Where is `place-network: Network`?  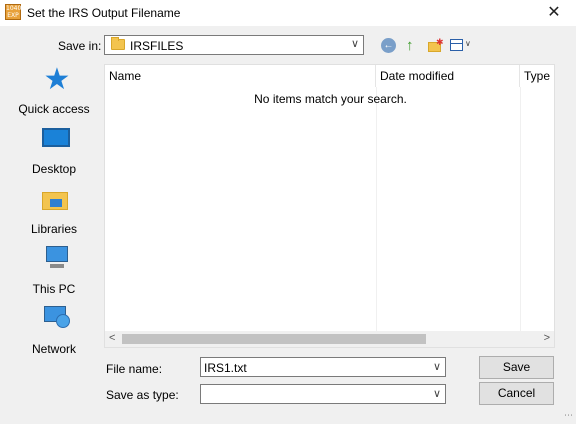
place-network: Network is located at coordinates (54, 330).